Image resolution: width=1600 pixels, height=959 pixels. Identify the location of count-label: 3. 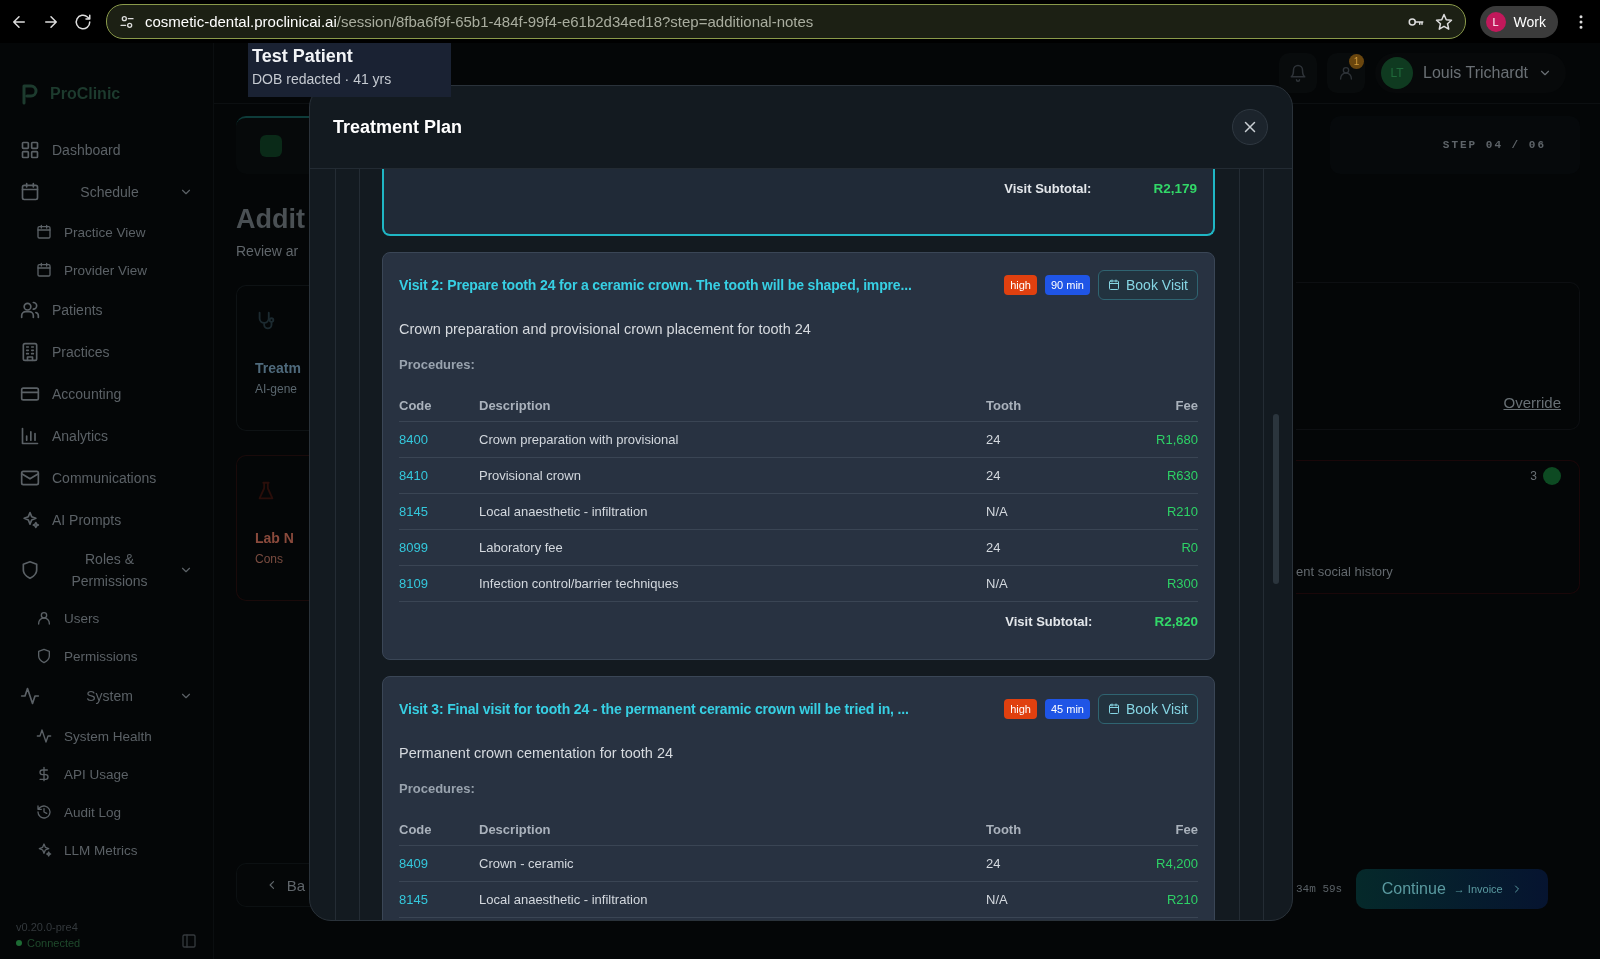
(1533, 476).